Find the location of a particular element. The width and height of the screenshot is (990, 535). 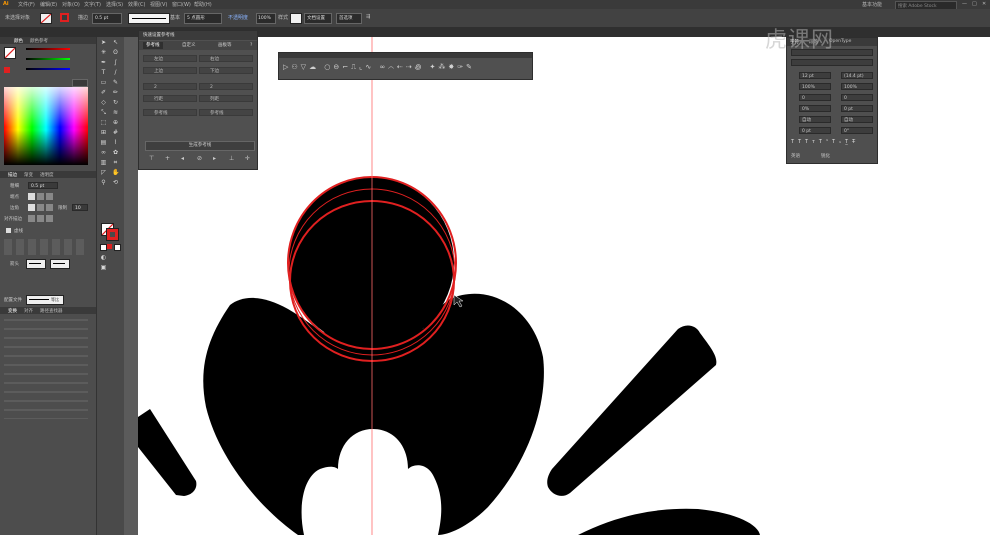

rotation-field: 0° is located at coordinates (857, 130).